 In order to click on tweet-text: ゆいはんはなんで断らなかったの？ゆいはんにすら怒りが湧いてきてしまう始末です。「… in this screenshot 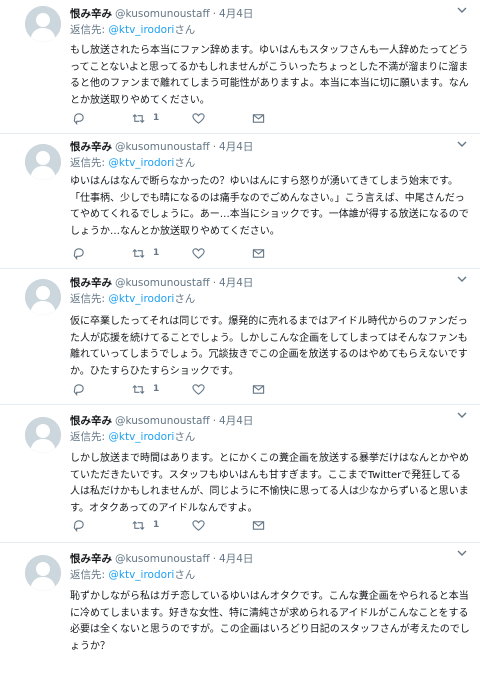, I will do `click(269, 206)`.